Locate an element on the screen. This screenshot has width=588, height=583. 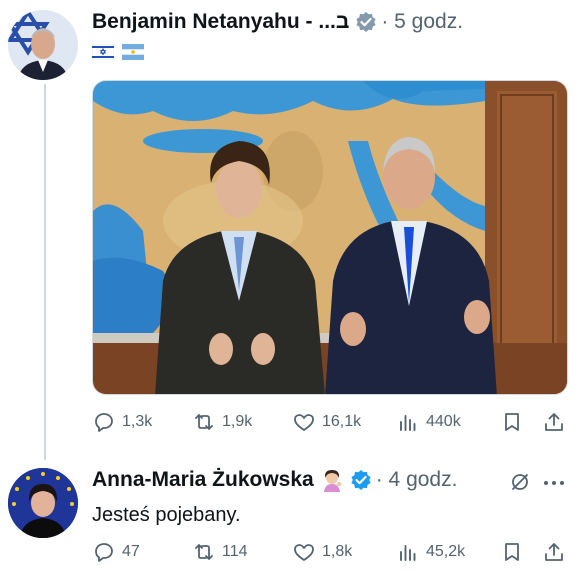
like-count: 1,8k is located at coordinates (337, 551).